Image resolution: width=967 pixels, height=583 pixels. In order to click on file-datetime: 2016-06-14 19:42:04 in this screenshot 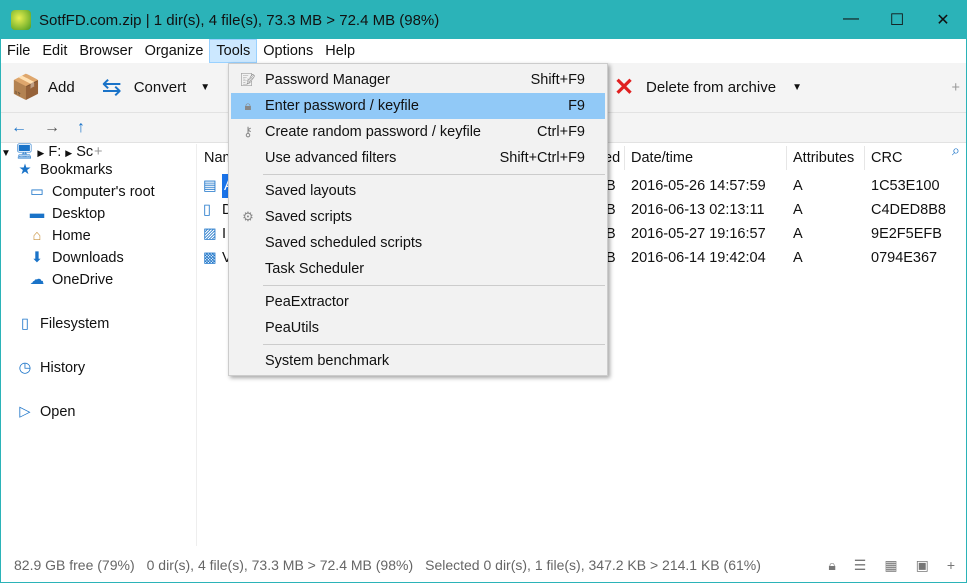, I will do `click(698, 258)`.